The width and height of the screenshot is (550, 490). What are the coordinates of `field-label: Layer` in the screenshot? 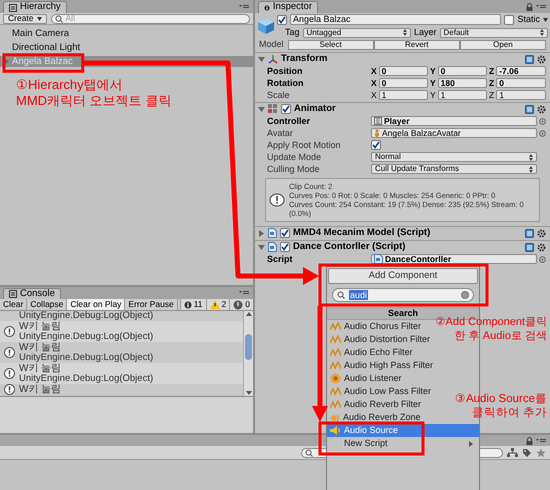 It's located at (425, 32).